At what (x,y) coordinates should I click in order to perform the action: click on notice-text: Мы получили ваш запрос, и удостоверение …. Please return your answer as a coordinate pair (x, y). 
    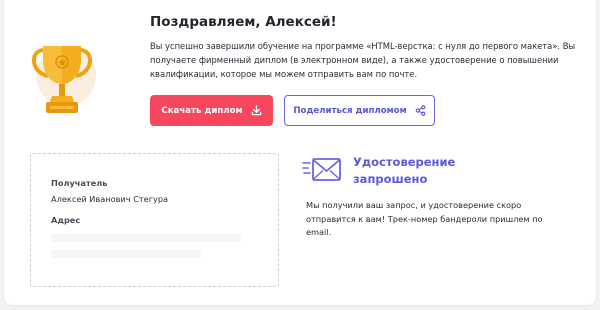
    Looking at the image, I should click on (424, 218).